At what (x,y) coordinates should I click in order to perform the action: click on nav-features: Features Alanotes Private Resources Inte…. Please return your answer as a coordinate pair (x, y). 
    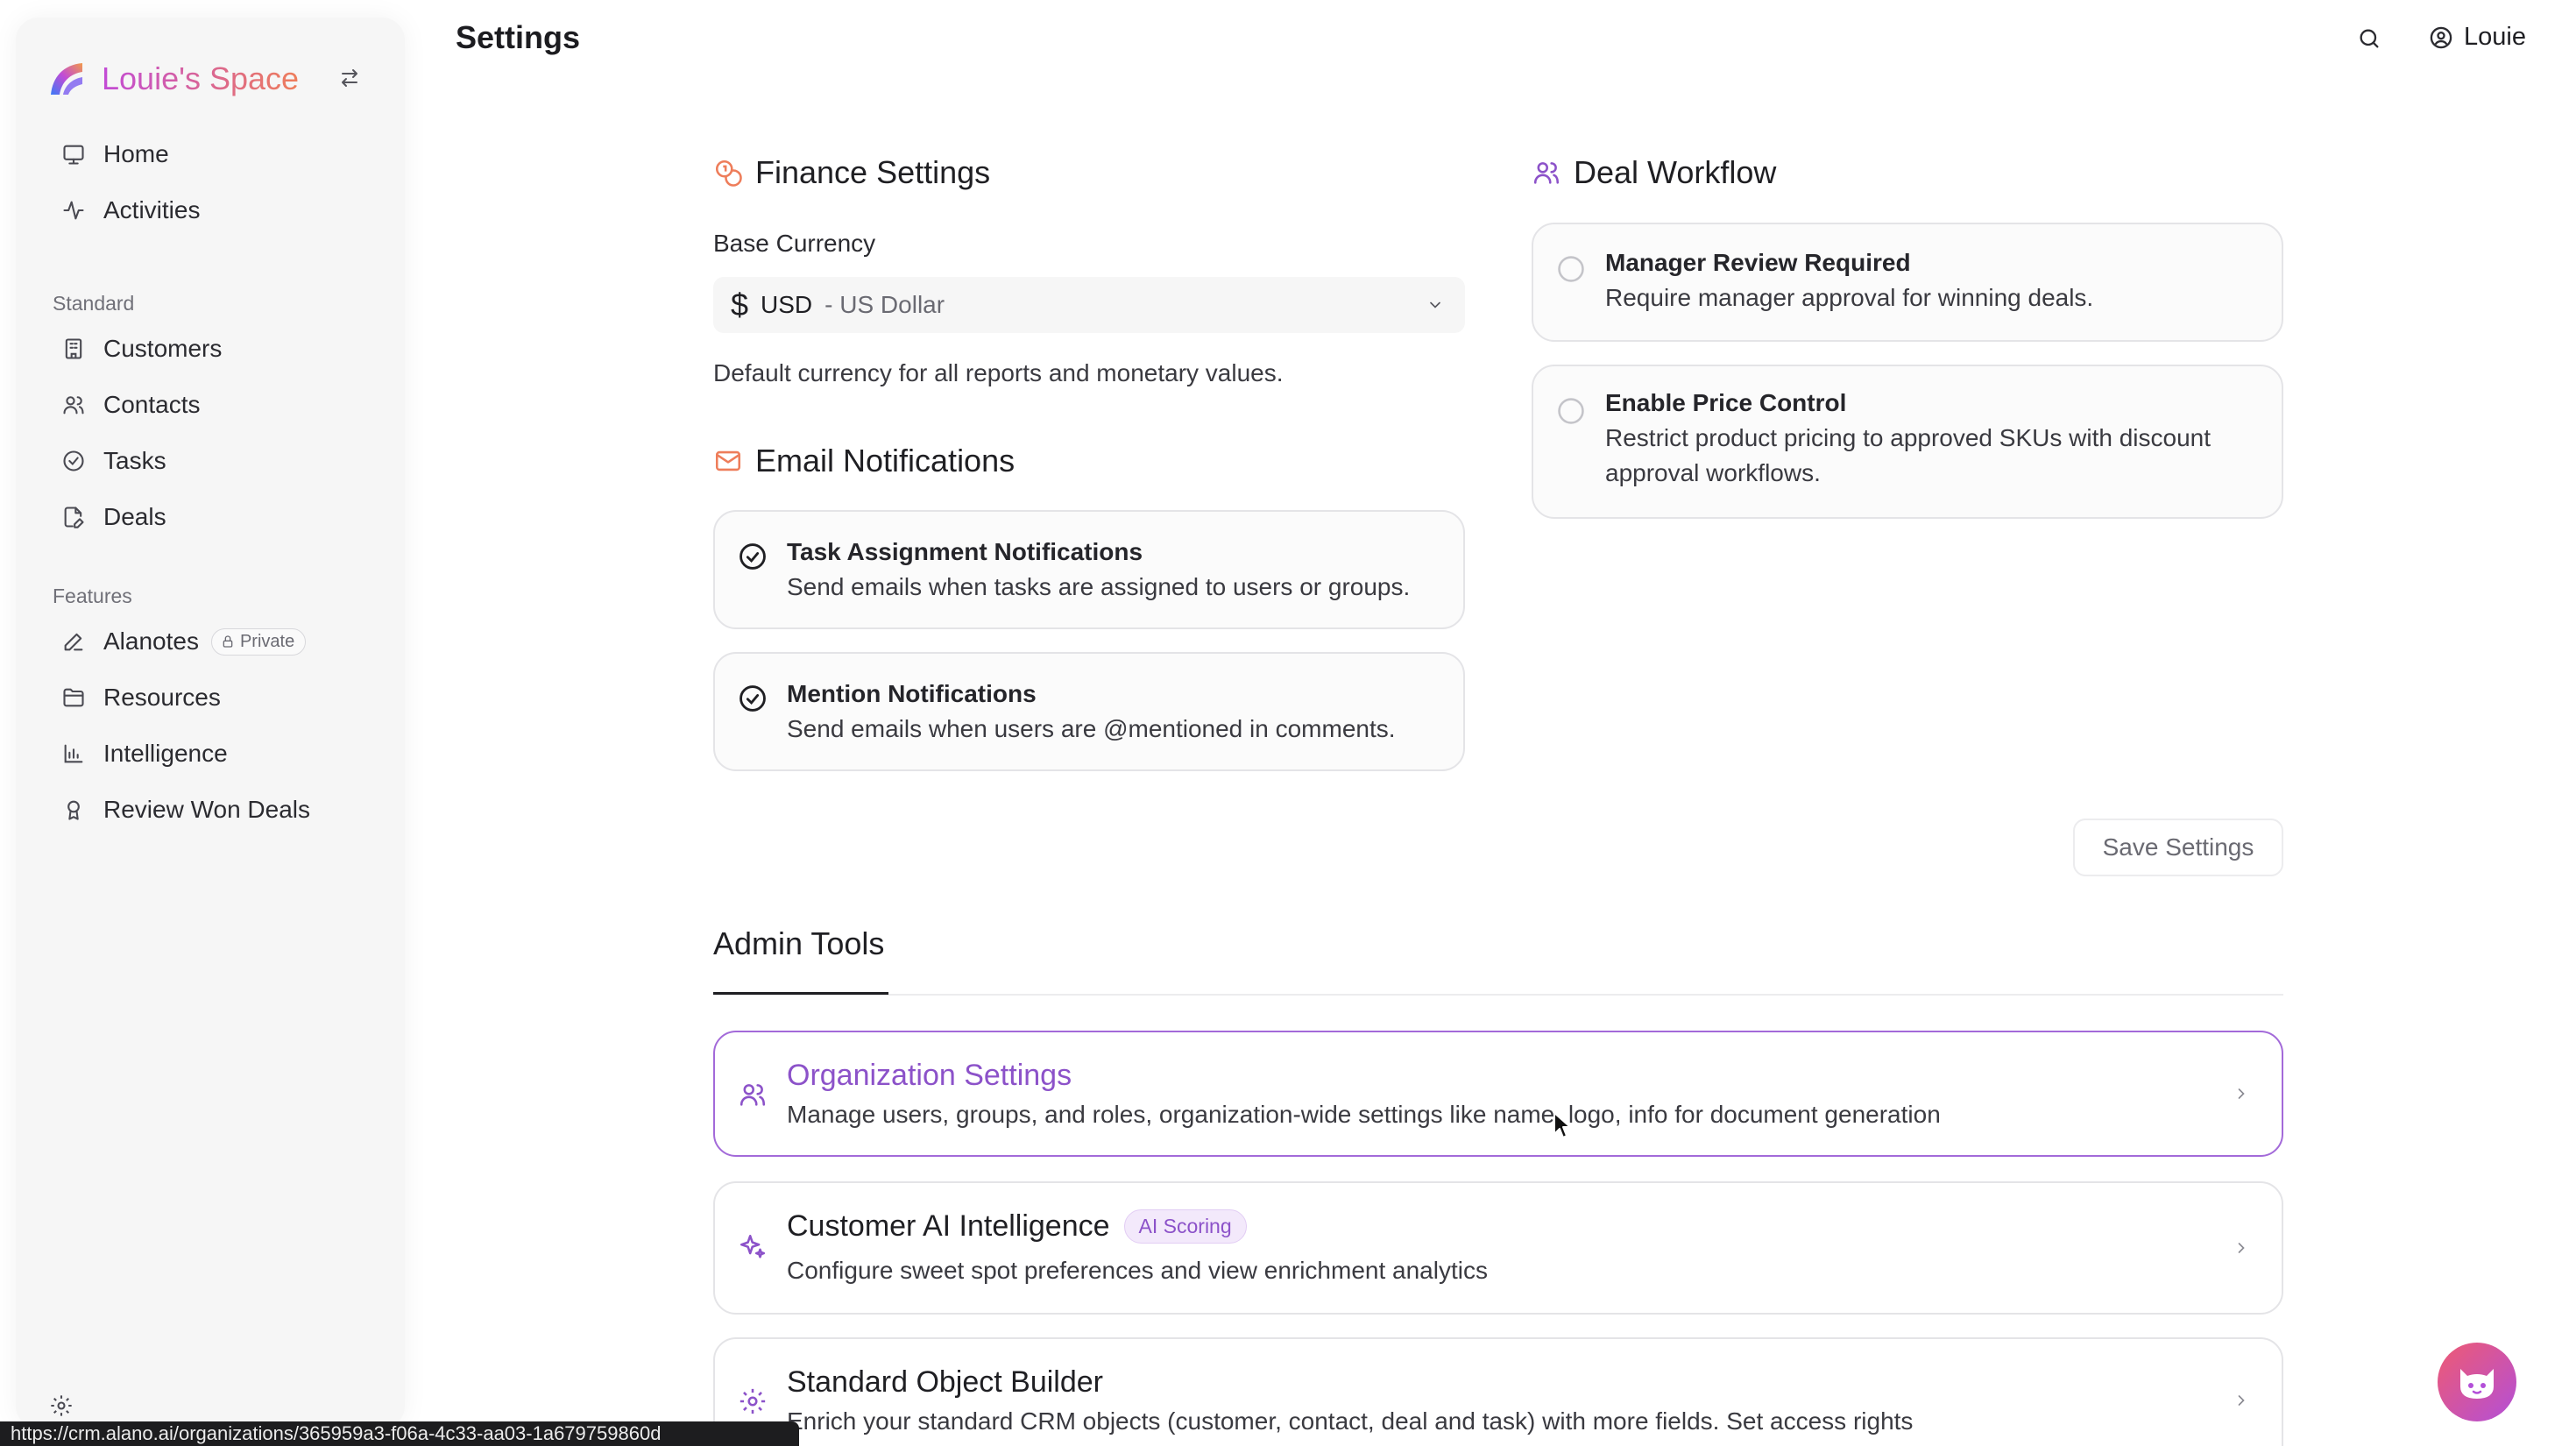
    Looking at the image, I should click on (217, 708).